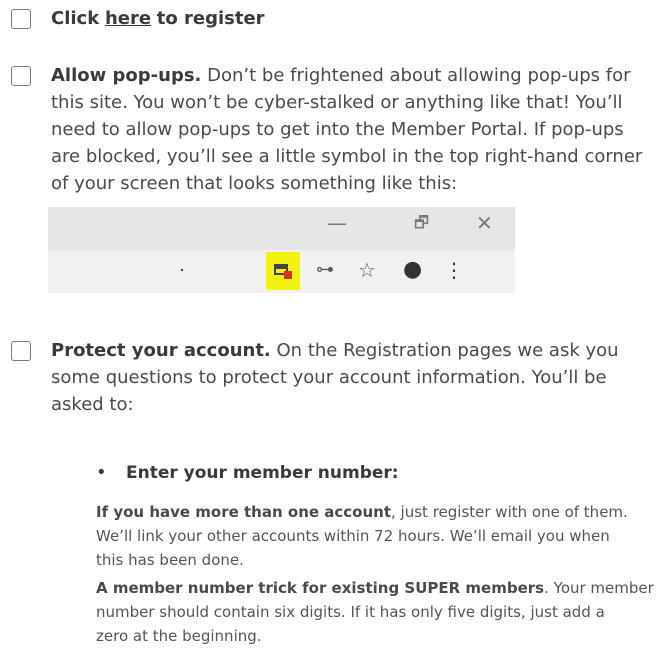 Image resolution: width=670 pixels, height=648 pixels. What do you see at coordinates (128, 18) in the screenshot?
I see `register-link: here` at bounding box center [128, 18].